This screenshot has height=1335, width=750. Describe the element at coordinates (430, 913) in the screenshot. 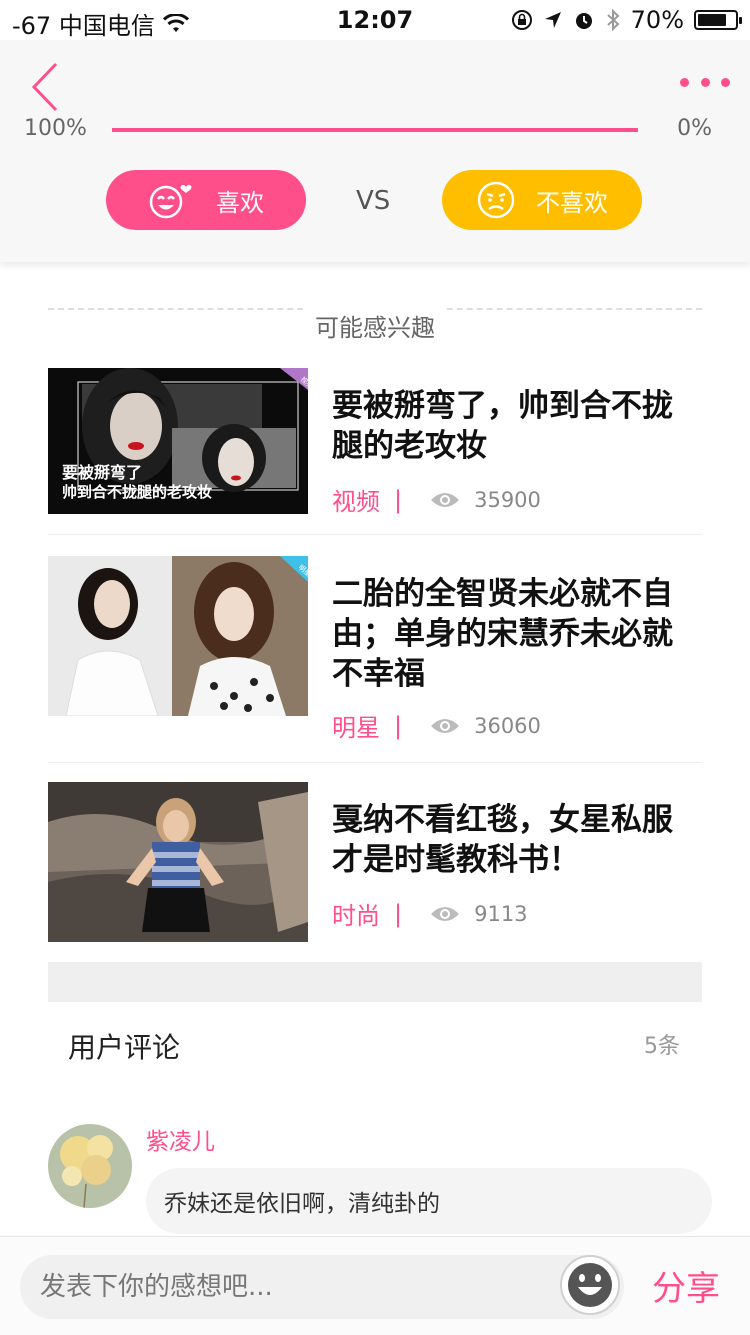

I see `article-meta: 时尚 | 9113` at that location.